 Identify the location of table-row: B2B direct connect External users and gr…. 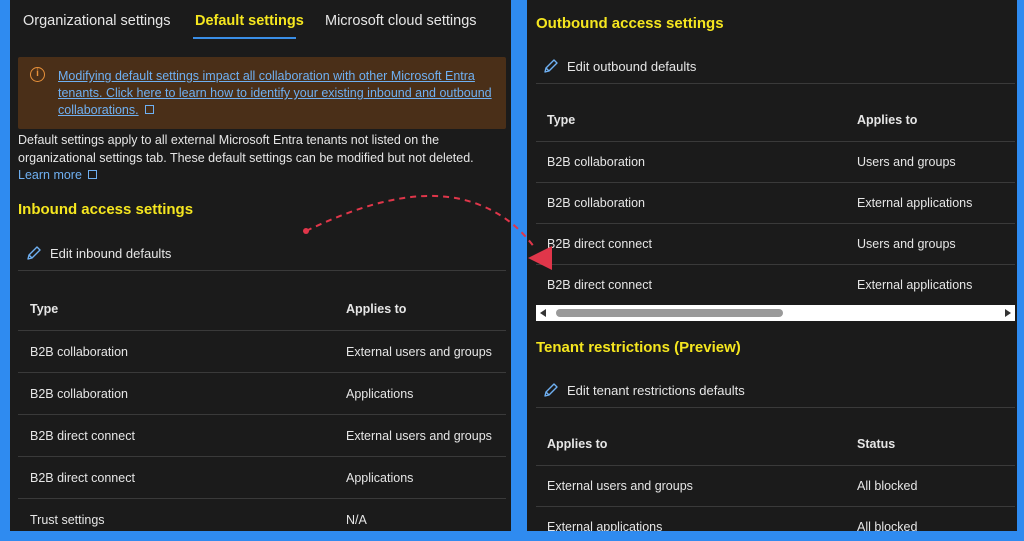
(262, 435).